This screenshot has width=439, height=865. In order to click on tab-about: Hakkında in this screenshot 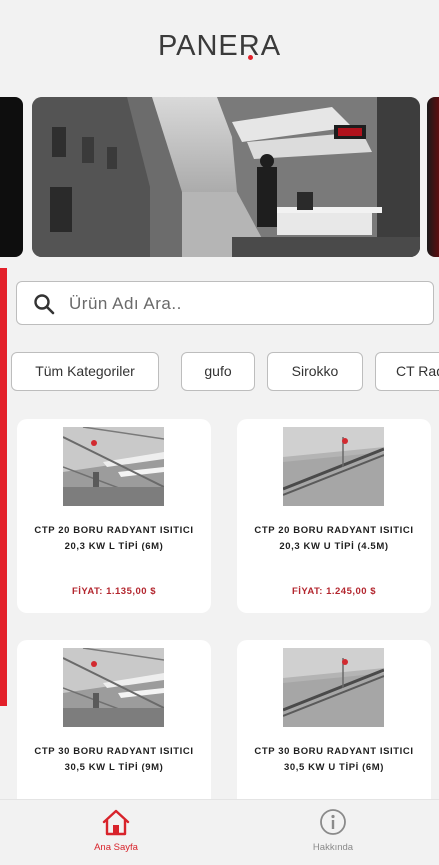, I will do `click(331, 832)`.